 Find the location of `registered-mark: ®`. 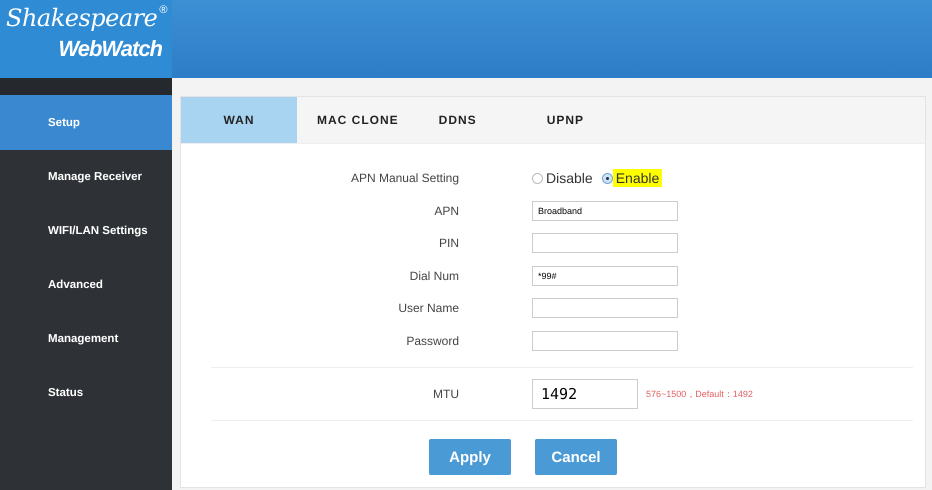

registered-mark: ® is located at coordinates (163, 10).